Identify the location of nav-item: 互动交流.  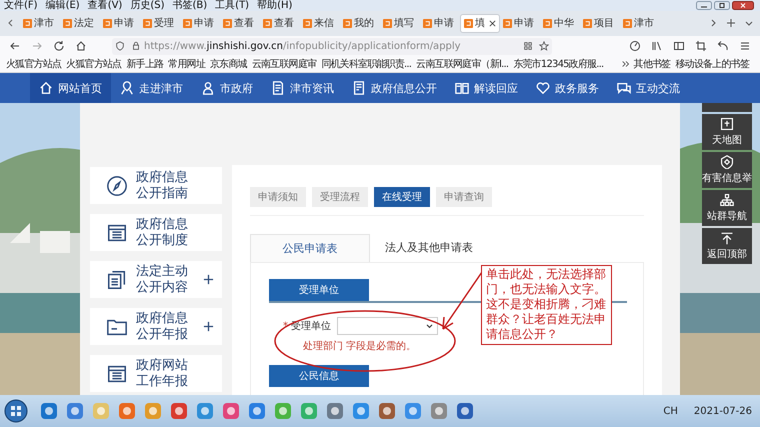
(648, 88).